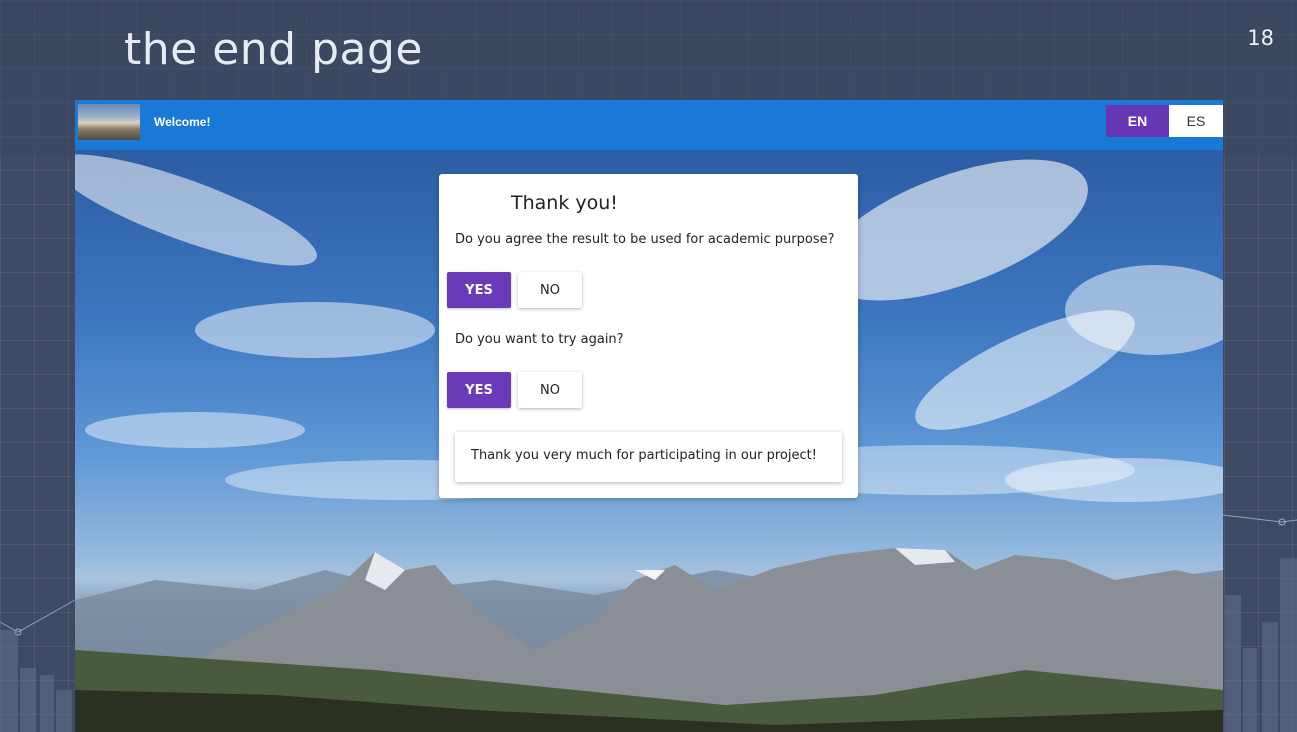 The height and width of the screenshot is (732, 1297). What do you see at coordinates (1137, 121) in the screenshot?
I see `language-en-button: EN` at bounding box center [1137, 121].